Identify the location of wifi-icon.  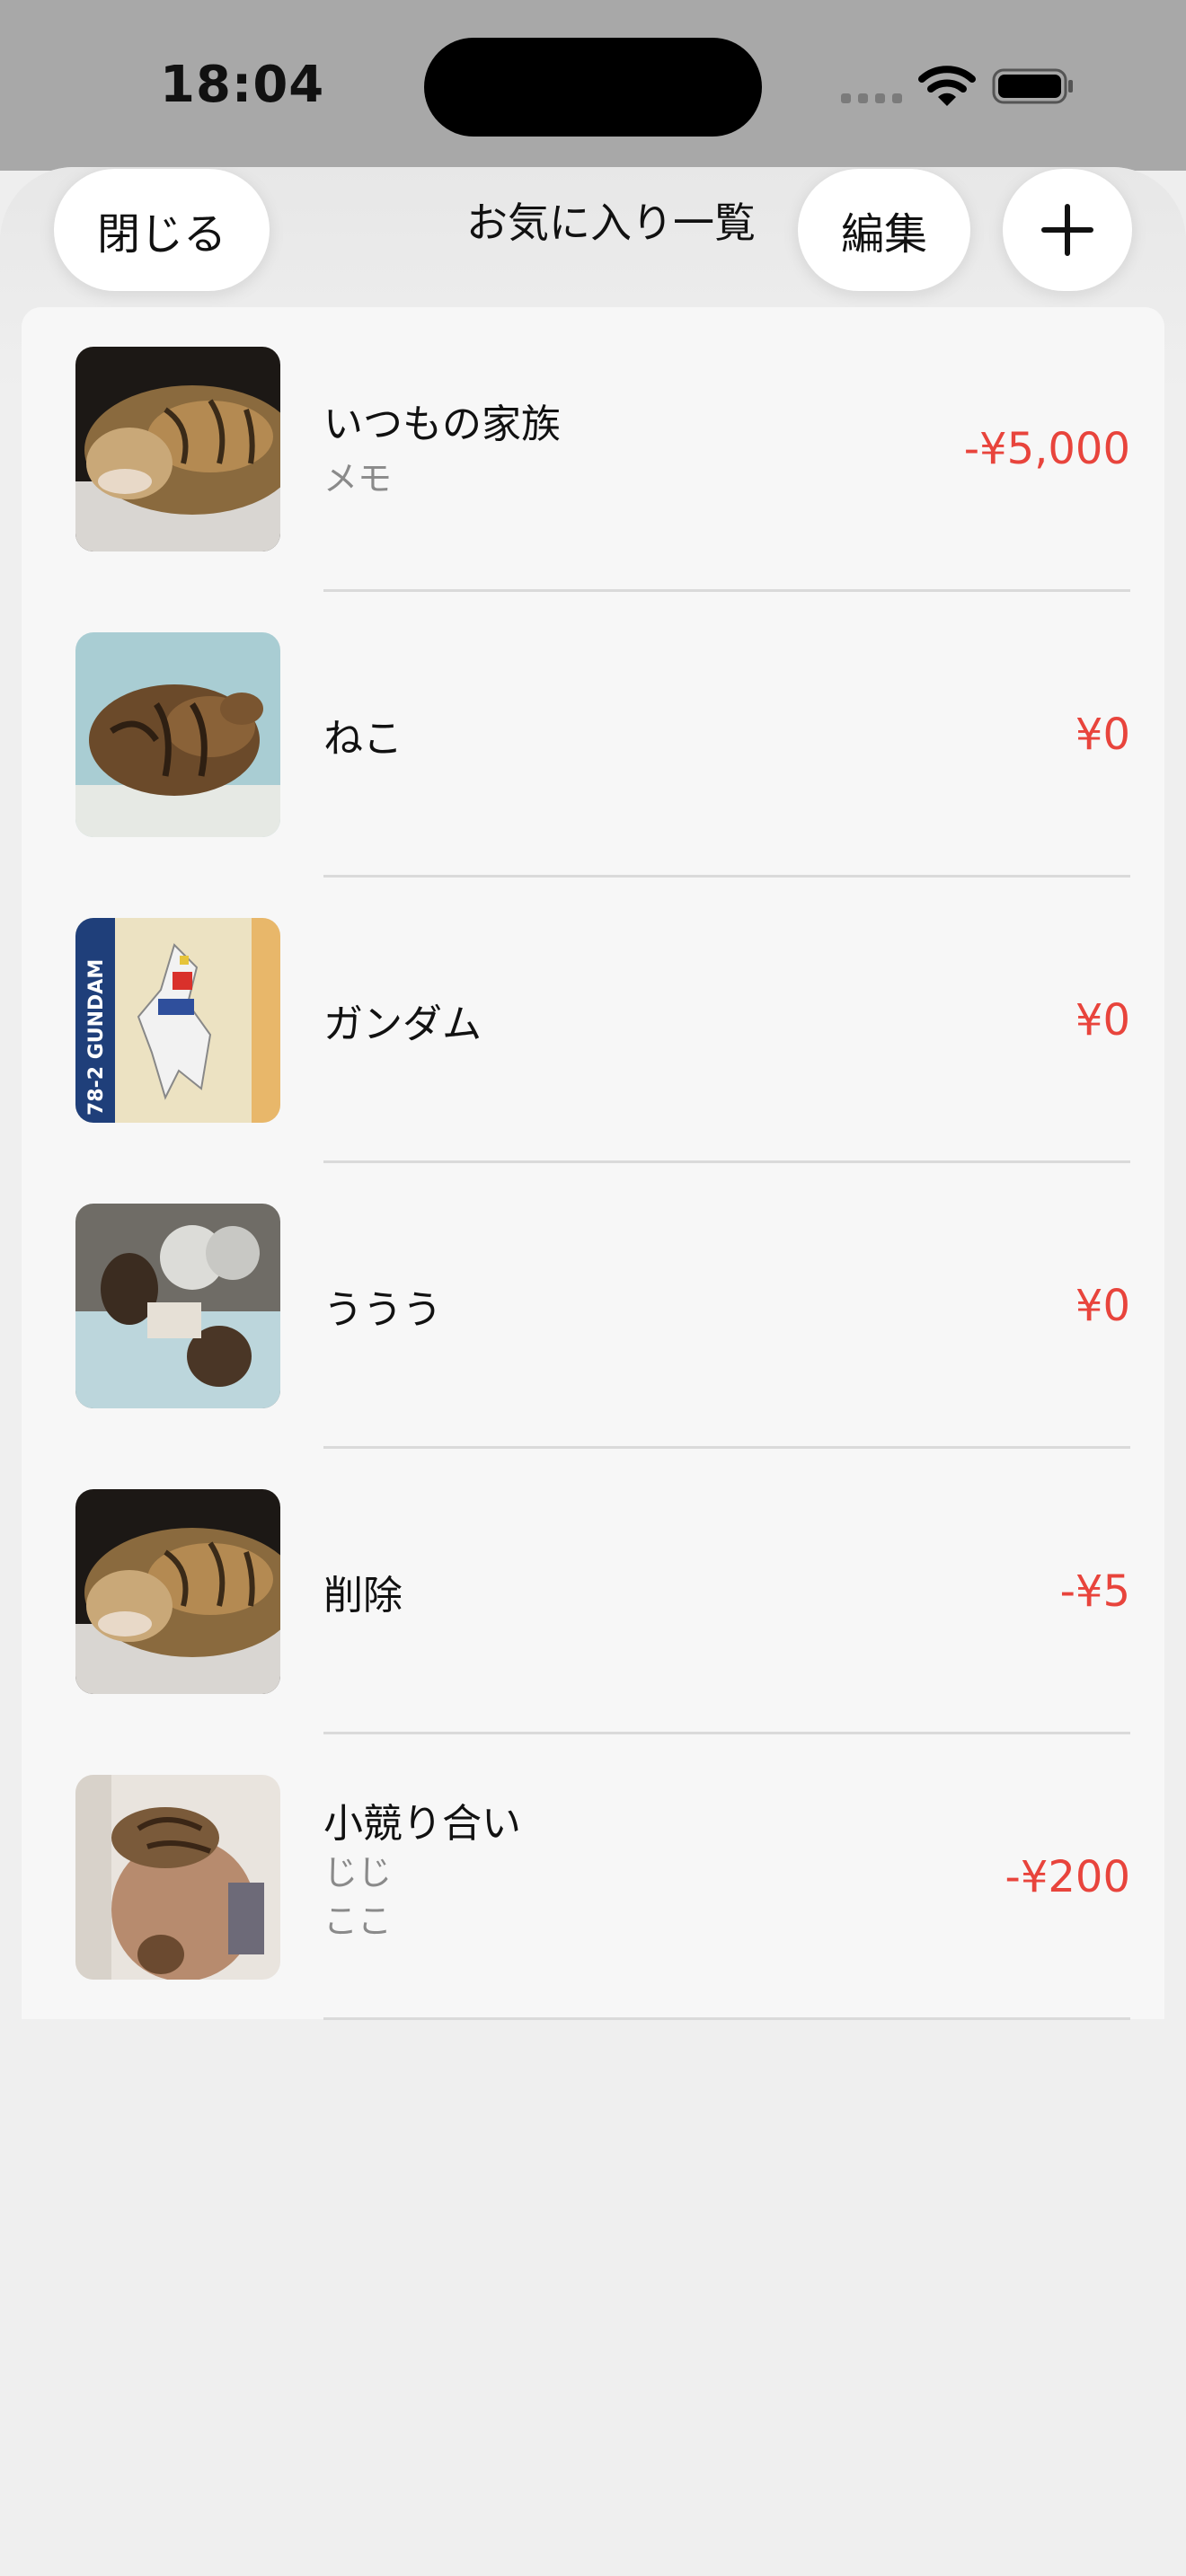
(947, 86).